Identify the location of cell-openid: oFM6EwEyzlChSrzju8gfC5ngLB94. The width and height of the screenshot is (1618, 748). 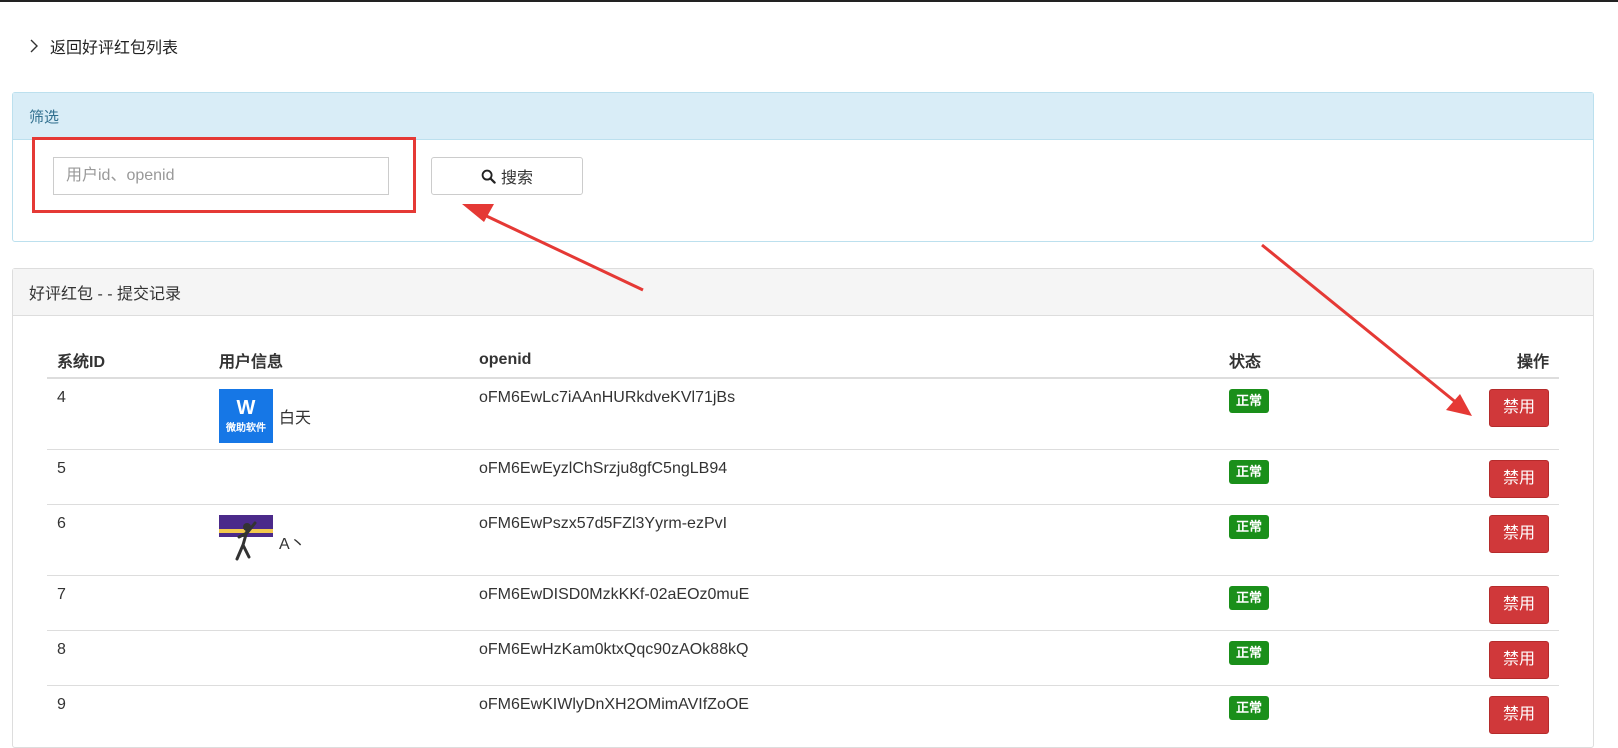
(844, 476).